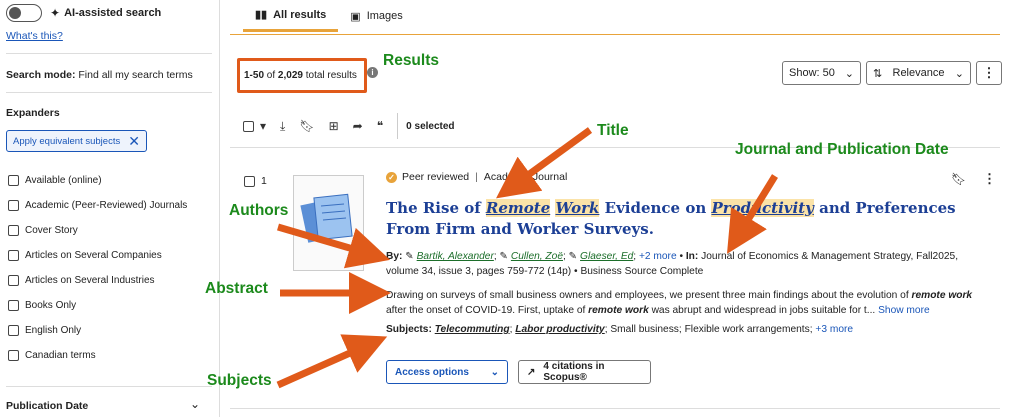 The image size is (1024, 417). Describe the element at coordinates (53, 330) in the screenshot. I see `facet-label: English Only` at that location.